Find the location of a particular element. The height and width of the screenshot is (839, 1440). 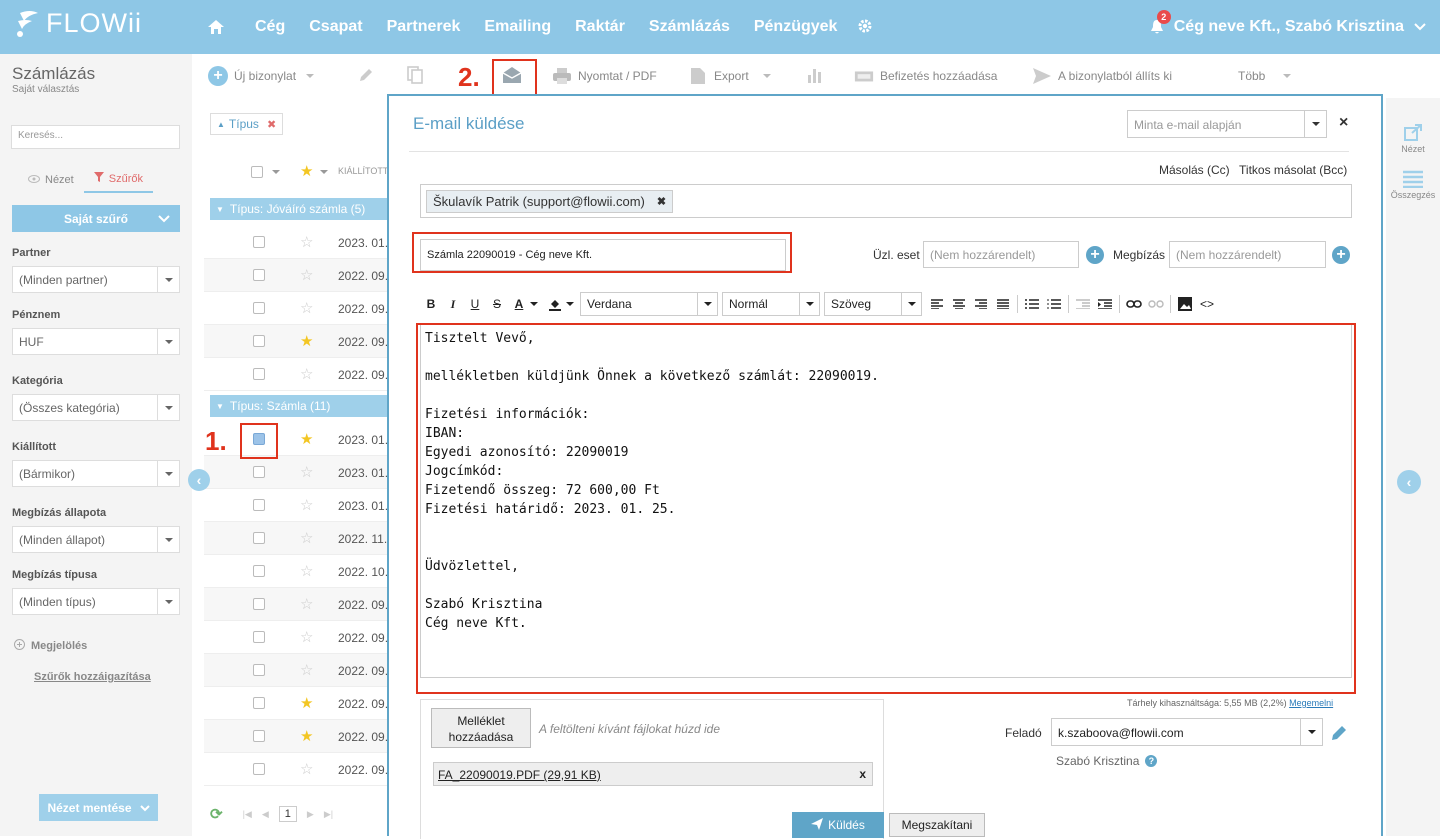

prev-page-icon: ◀ is located at coordinates (265, 814).